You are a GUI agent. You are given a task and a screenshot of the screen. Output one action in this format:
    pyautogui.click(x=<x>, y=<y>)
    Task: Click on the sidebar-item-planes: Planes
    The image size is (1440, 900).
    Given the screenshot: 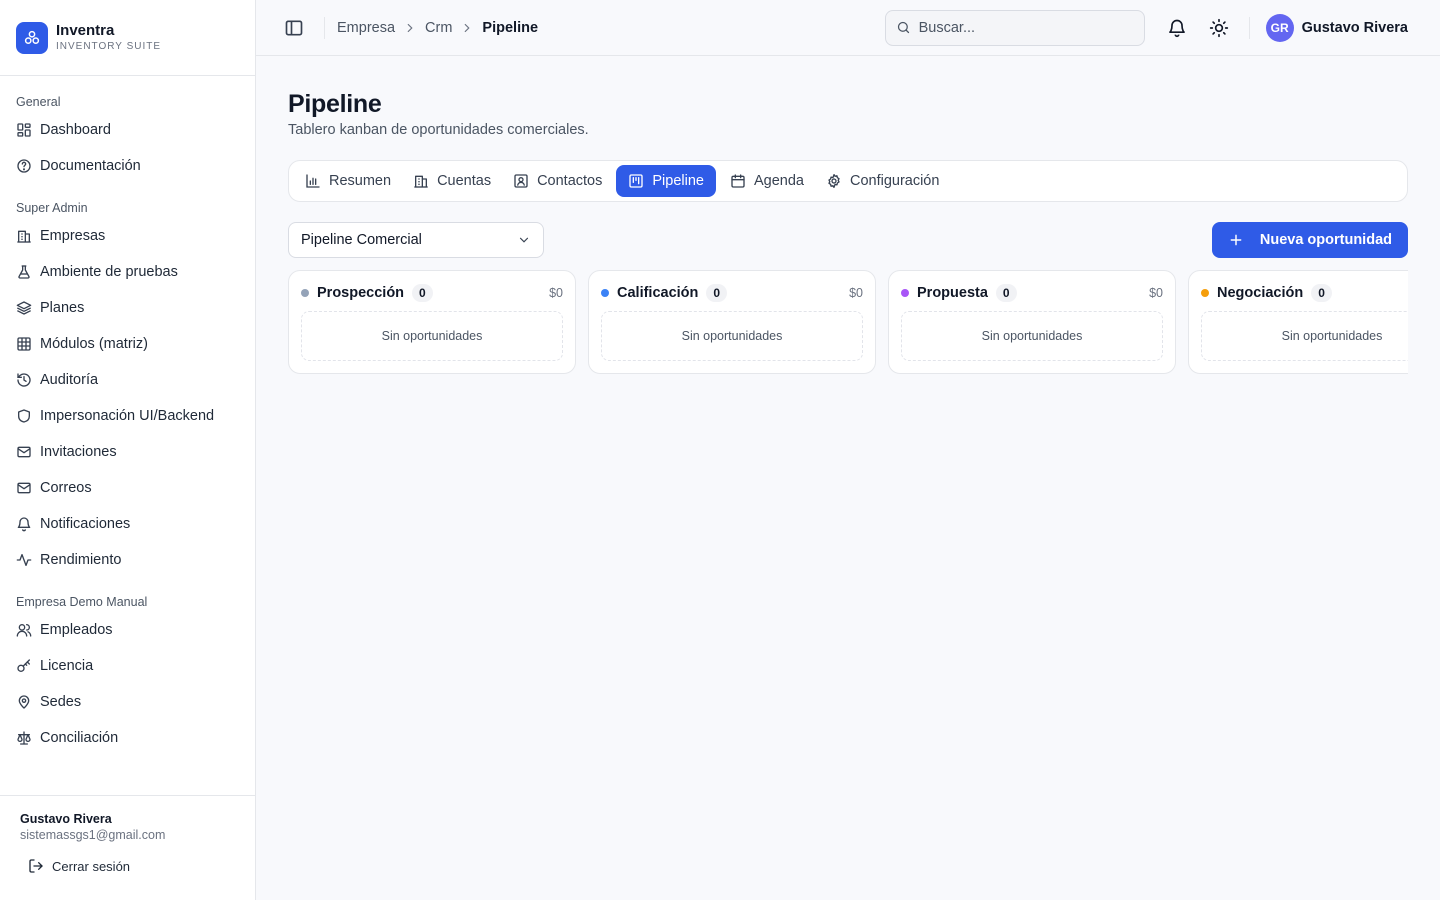 What is the action you would take?
    pyautogui.click(x=127, y=308)
    